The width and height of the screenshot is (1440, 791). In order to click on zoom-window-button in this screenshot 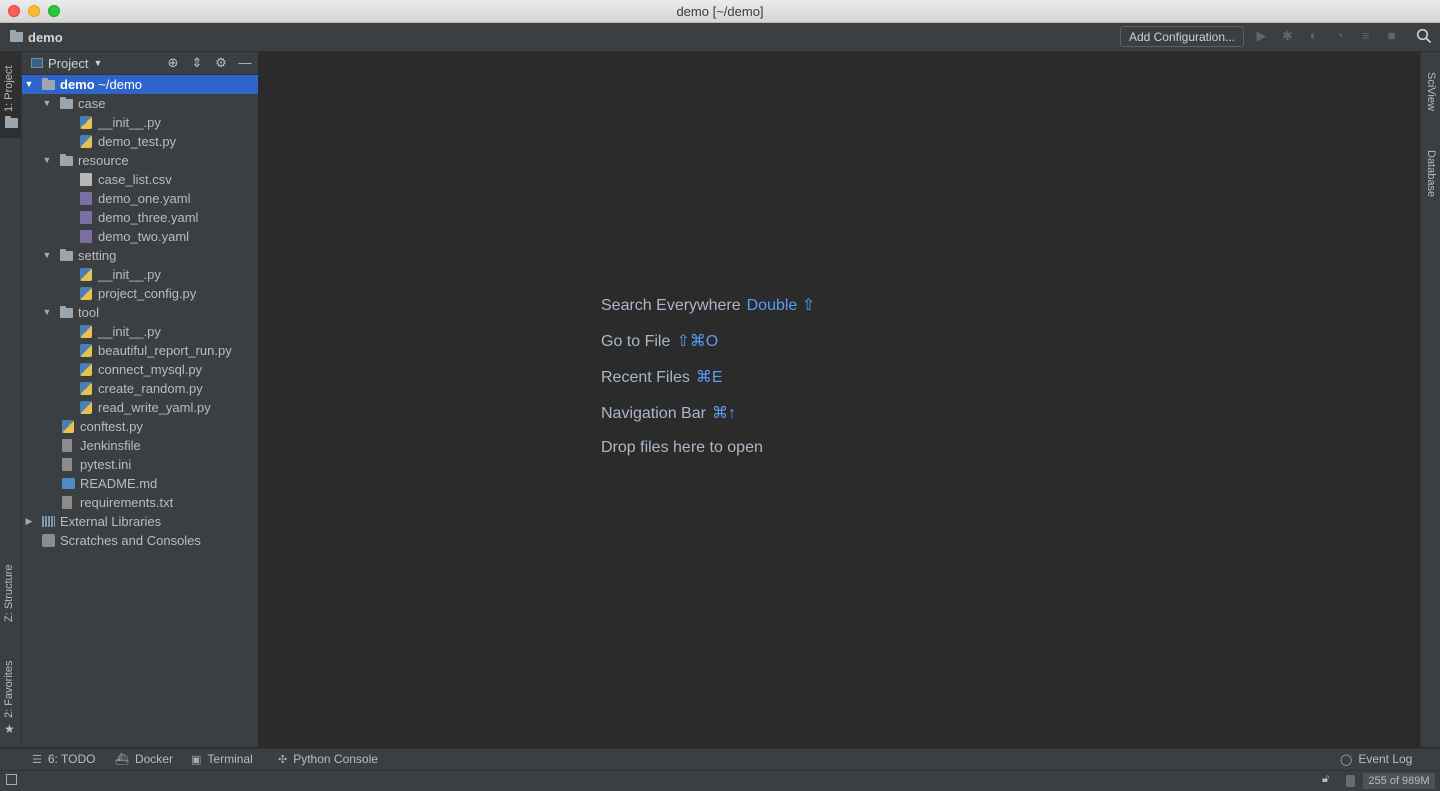, I will do `click(54, 11)`.